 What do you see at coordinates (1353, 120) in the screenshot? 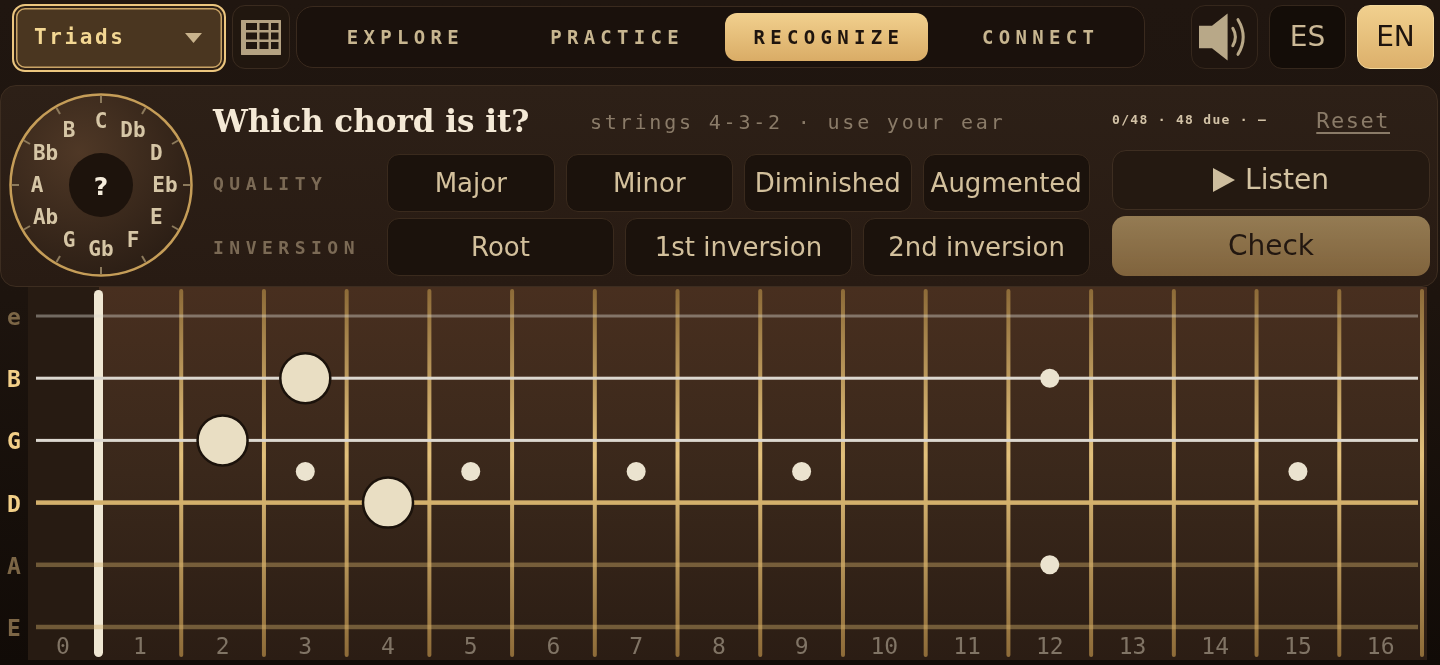
I see `reset-link: Reset` at bounding box center [1353, 120].